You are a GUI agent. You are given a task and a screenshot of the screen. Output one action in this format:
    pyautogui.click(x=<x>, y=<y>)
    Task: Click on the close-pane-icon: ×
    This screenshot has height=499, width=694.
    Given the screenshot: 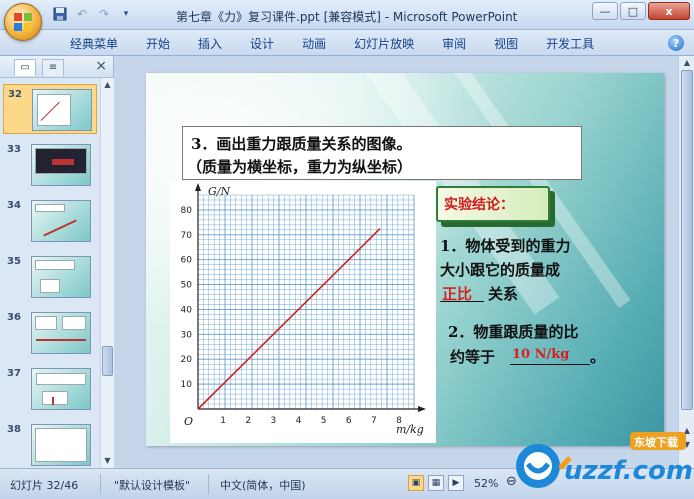 What is the action you would take?
    pyautogui.click(x=101, y=66)
    